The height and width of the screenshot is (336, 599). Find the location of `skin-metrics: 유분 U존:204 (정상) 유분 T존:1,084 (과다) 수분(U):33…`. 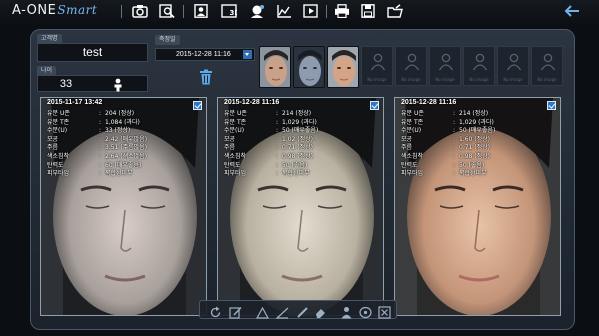

skin-metrics: 유분 U존:204 (정상) 유분 T존:1,084 (과다) 수분(U):33… is located at coordinates (122, 144).